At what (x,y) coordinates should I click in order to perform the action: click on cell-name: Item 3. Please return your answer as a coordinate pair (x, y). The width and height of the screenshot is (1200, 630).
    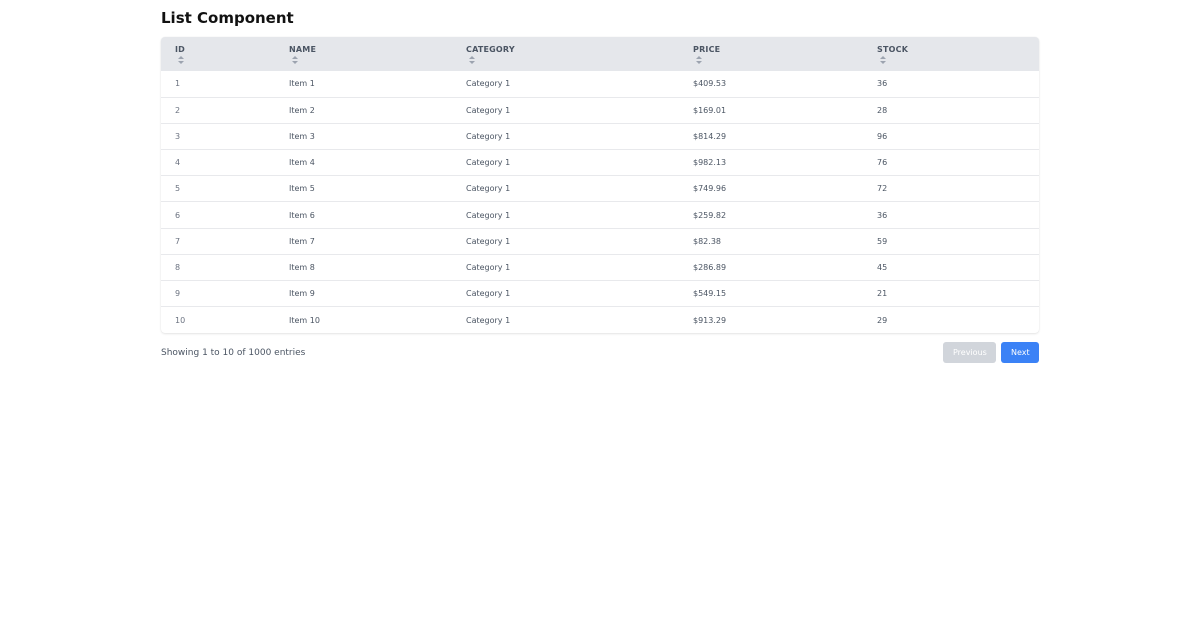
    Looking at the image, I should click on (302, 136).